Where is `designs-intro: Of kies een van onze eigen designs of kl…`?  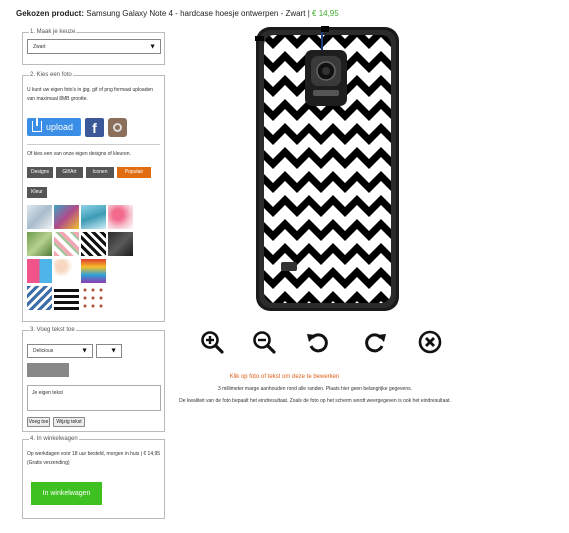
designs-intro: Of kies een van onze eigen designs of kl… is located at coordinates (79, 154).